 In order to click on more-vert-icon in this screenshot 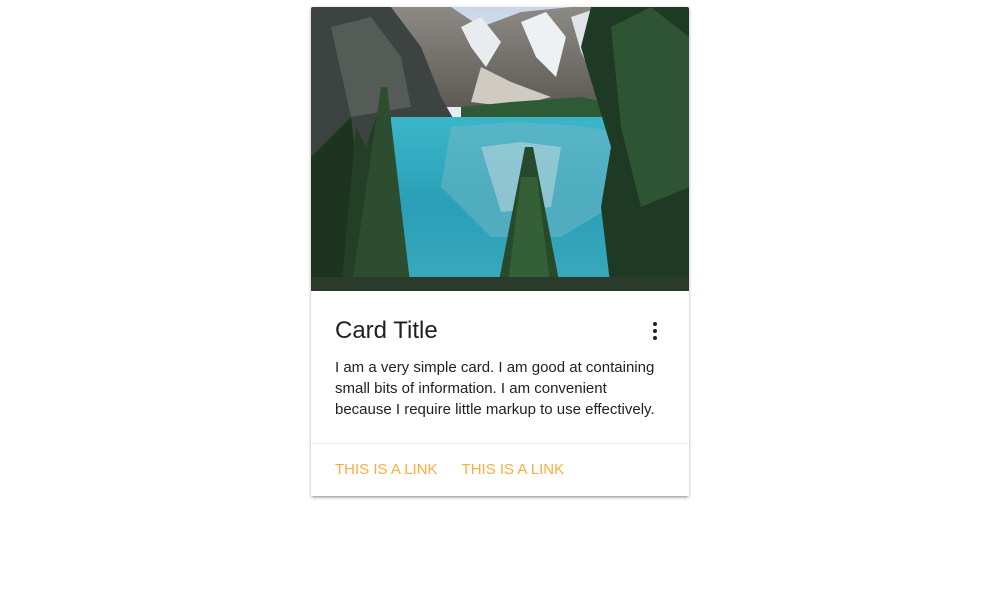, I will do `click(655, 331)`.